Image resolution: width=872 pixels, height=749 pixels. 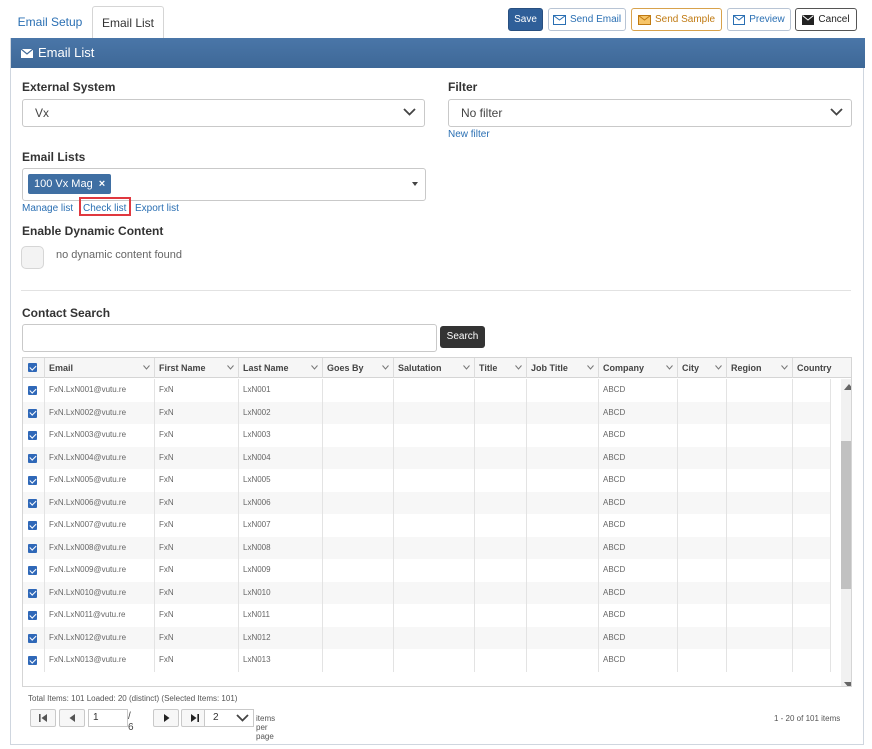 I want to click on contact-search-input, so click(x=229, y=338).